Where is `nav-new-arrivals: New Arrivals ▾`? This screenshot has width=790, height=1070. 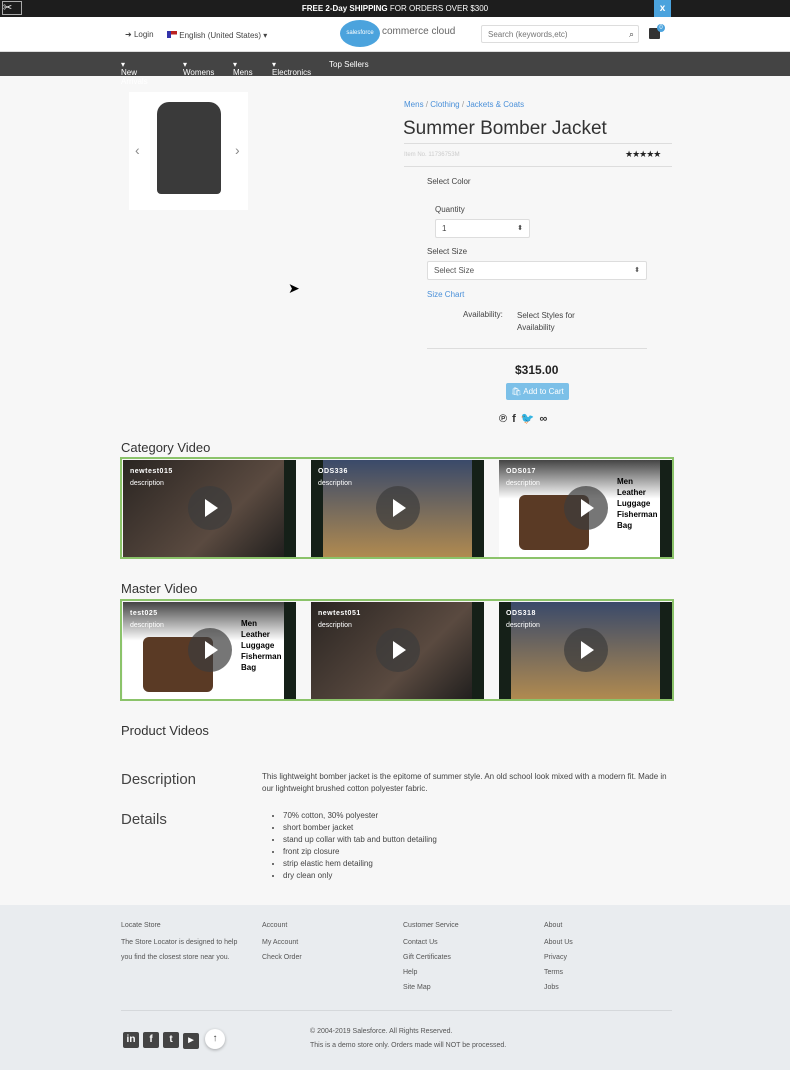 nav-new-arrivals: New Arrivals ▾ is located at coordinates (134, 73).